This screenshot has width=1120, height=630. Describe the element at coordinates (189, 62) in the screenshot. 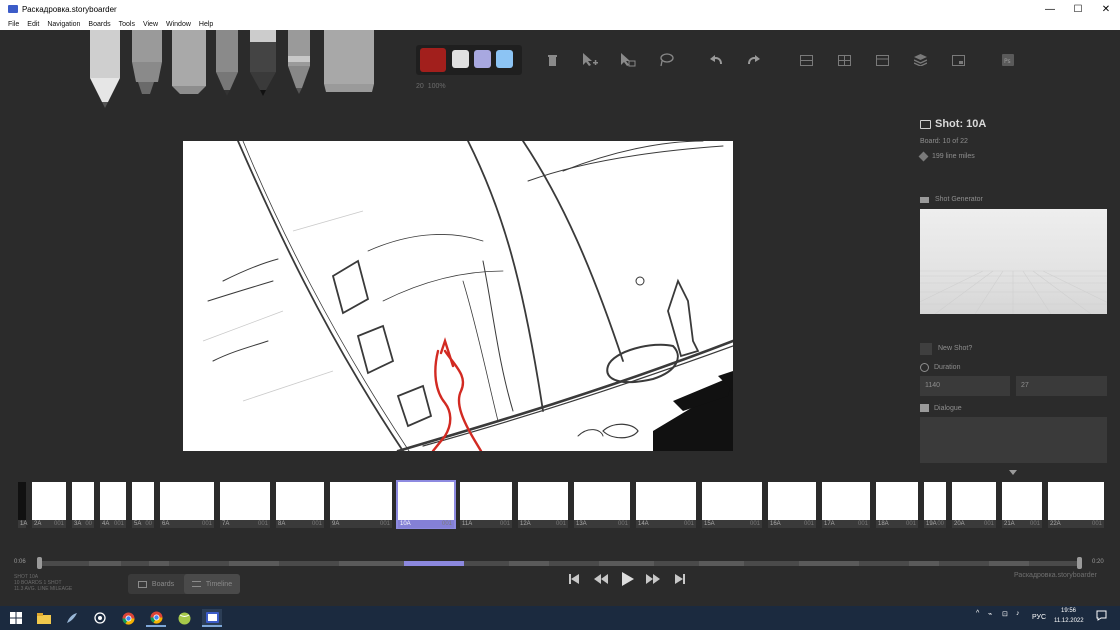

I see `charcoal-tool` at that location.